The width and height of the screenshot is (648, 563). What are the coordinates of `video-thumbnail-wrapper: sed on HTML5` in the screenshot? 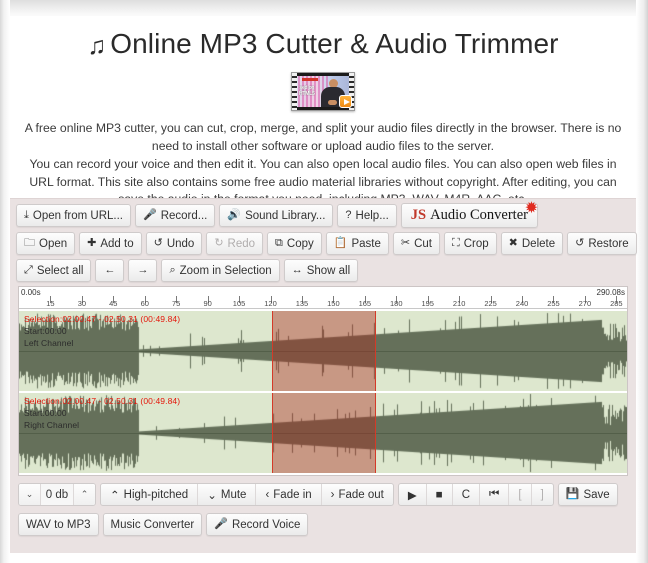 It's located at (323, 91).